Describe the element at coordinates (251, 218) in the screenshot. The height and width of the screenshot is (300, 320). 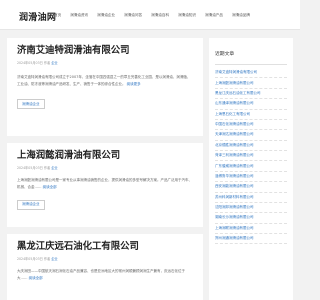
I see `recent-post-link: 湖南长沙润滑油有限公司` at that location.